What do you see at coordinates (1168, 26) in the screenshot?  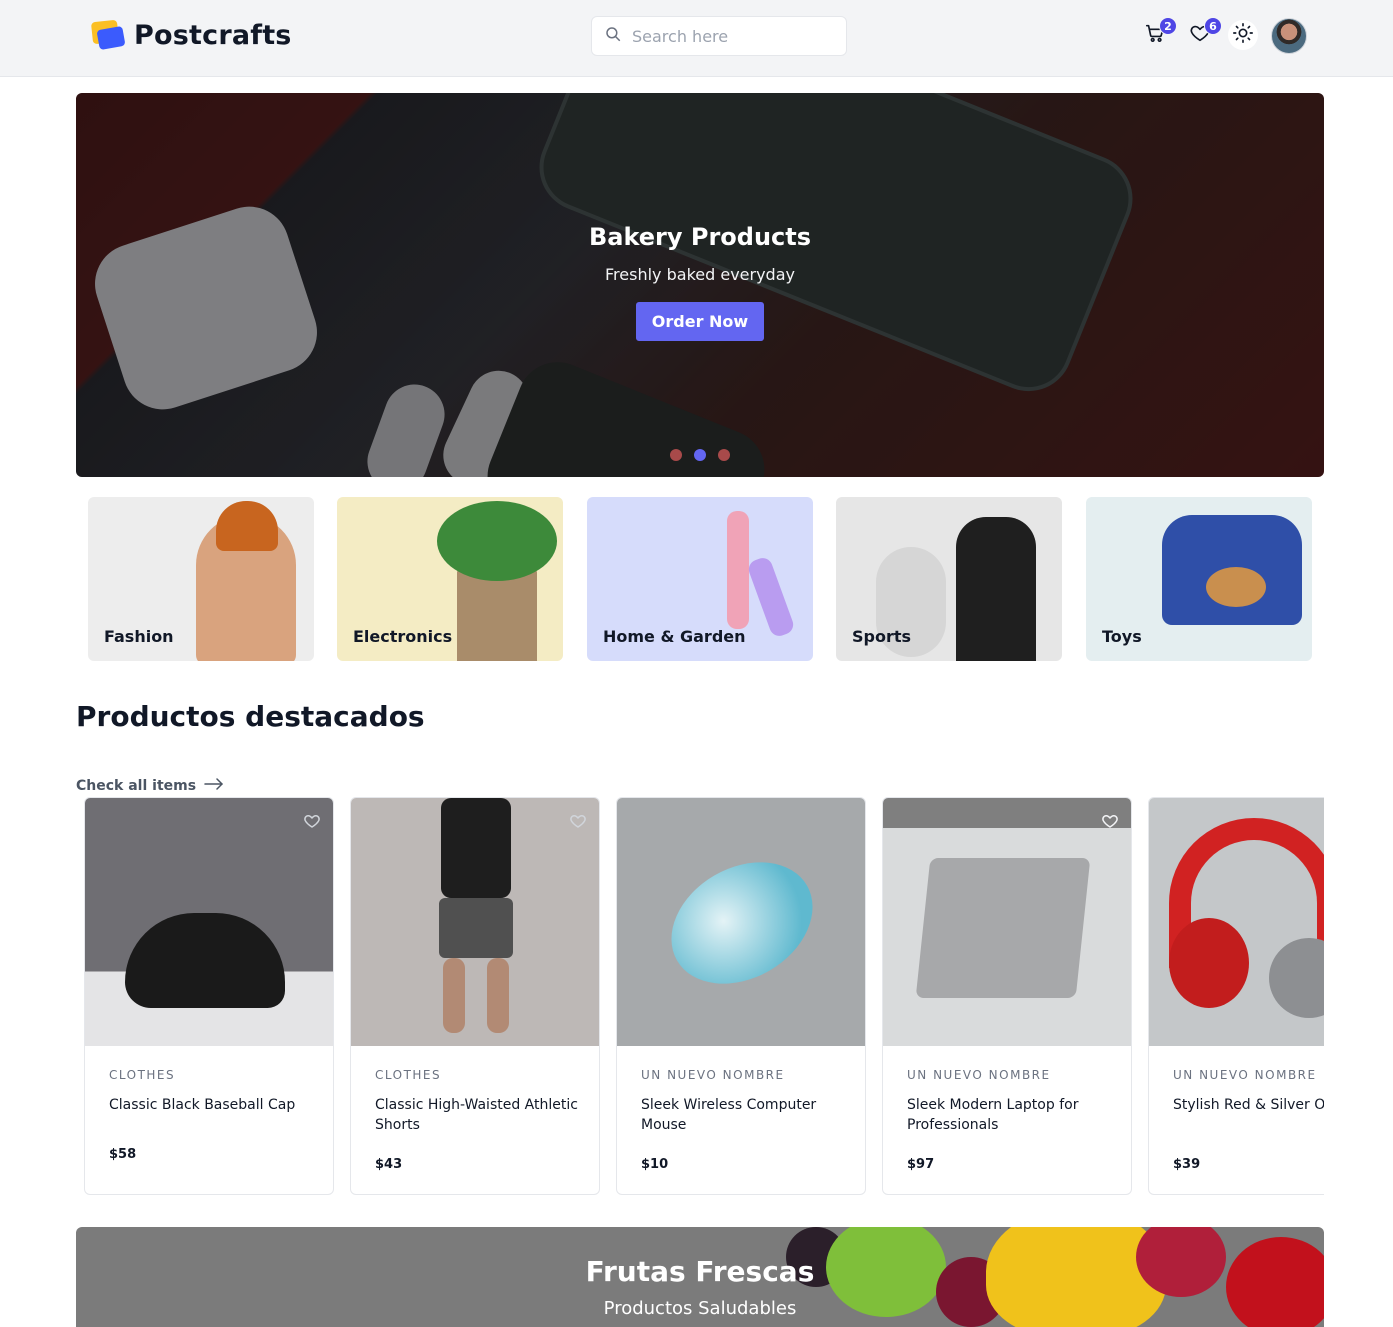 I see `cart-count-badge: 2` at bounding box center [1168, 26].